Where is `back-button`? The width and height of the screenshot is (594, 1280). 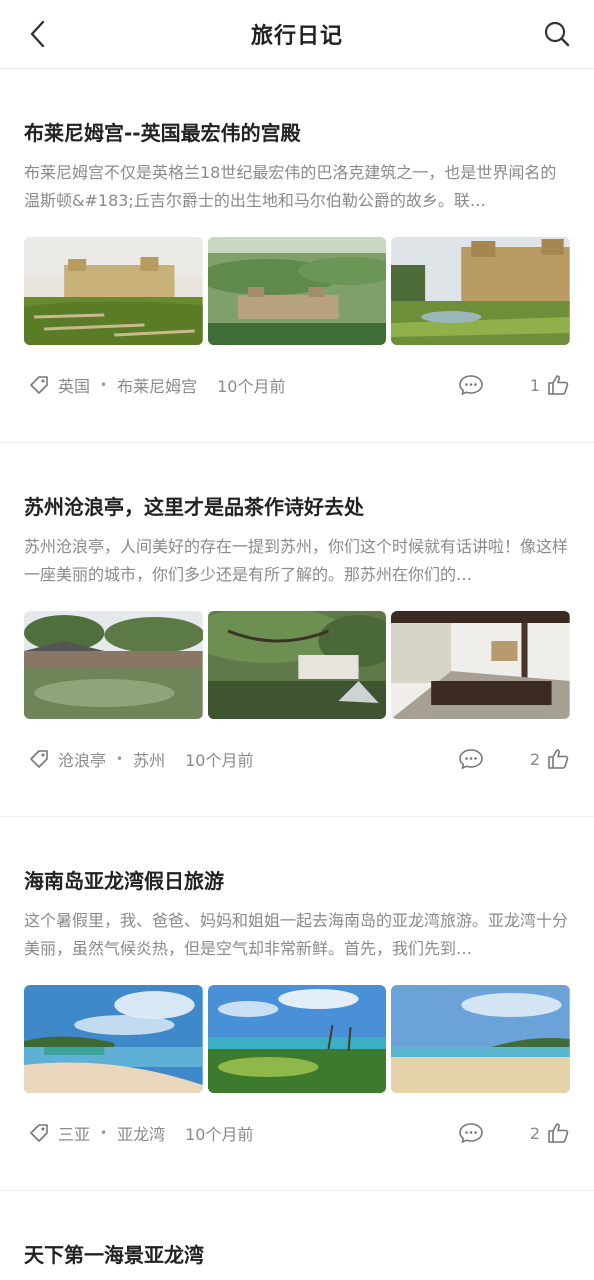 back-button is located at coordinates (37, 34).